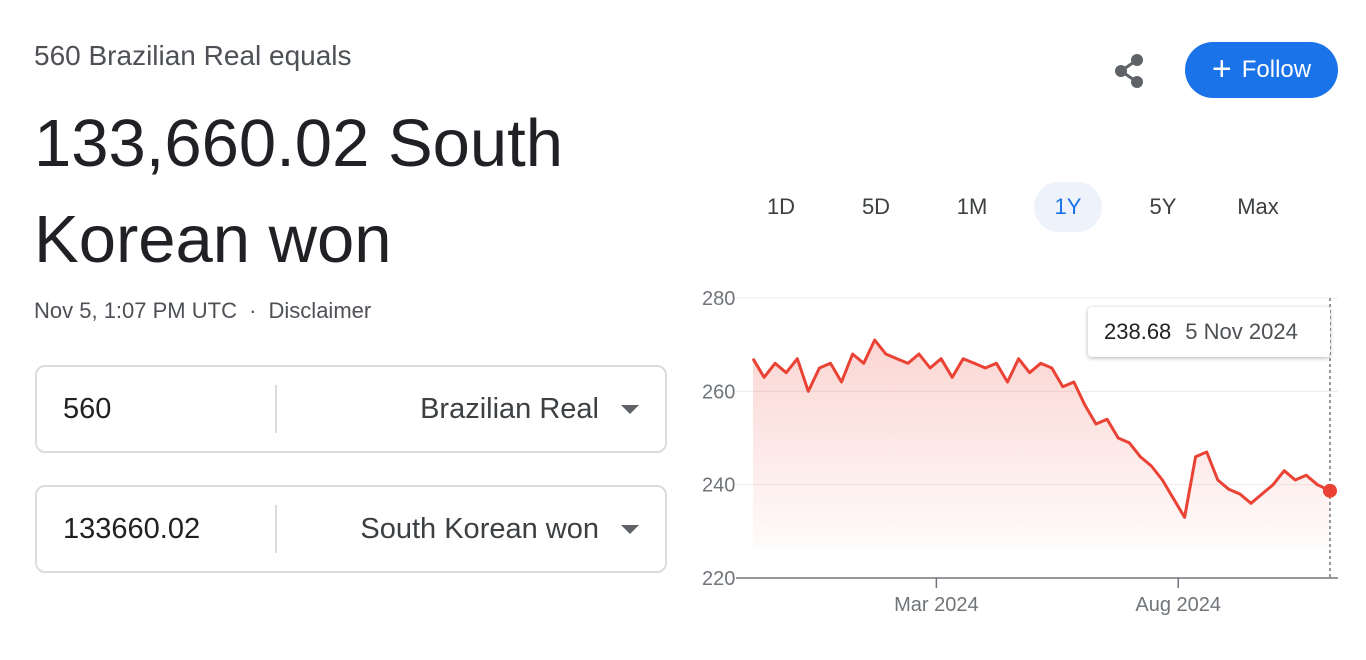 The width and height of the screenshot is (1366, 660). I want to click on from-currency-box: 560 Brazilian Real, so click(351, 409).